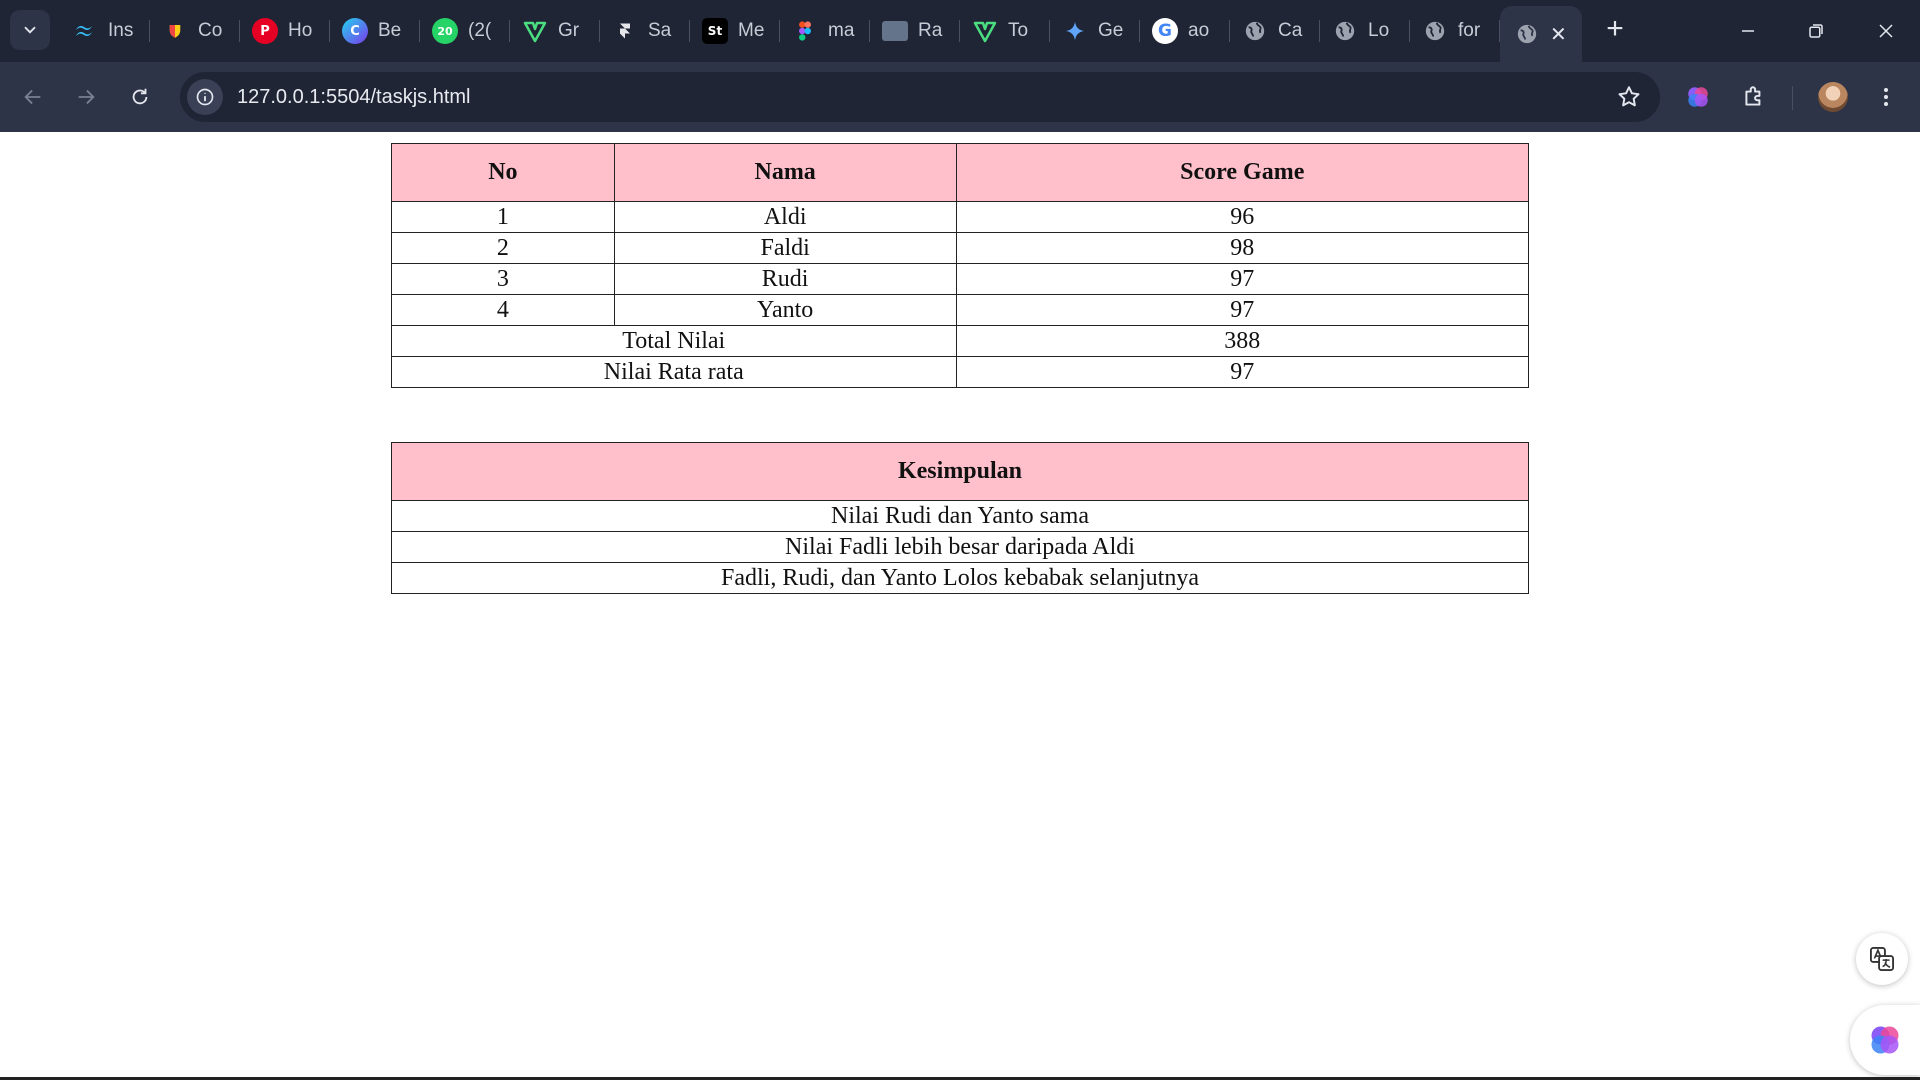 The width and height of the screenshot is (1920, 1080). What do you see at coordinates (390, 30) in the screenshot?
I see `tab-title: Be` at bounding box center [390, 30].